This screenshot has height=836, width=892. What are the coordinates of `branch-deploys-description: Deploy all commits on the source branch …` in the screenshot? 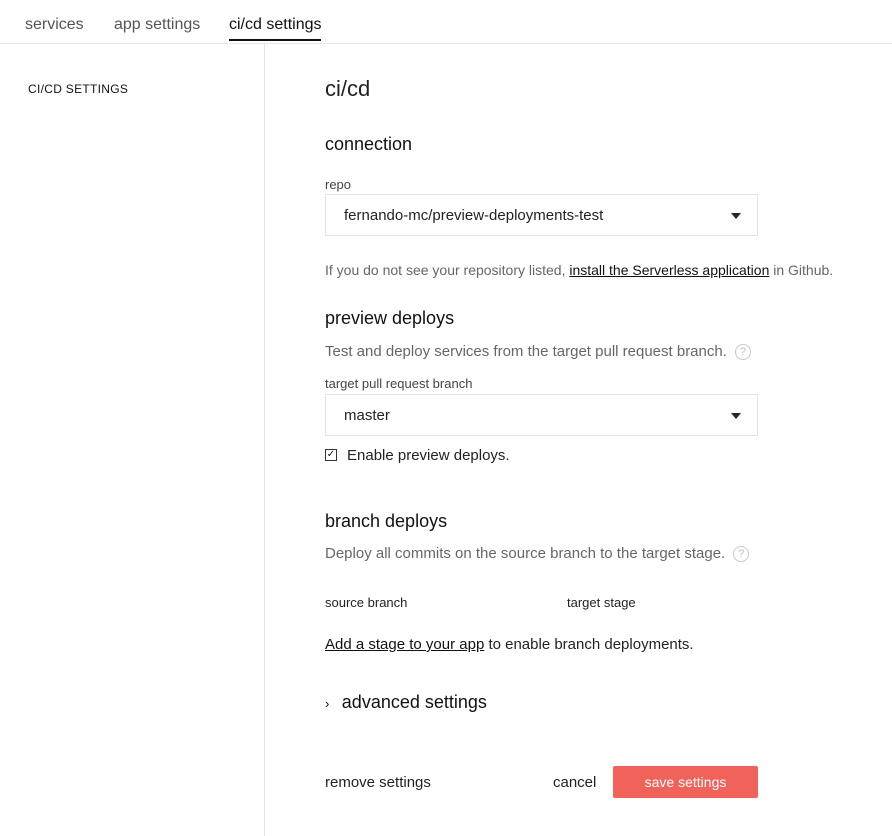 It's located at (537, 554).